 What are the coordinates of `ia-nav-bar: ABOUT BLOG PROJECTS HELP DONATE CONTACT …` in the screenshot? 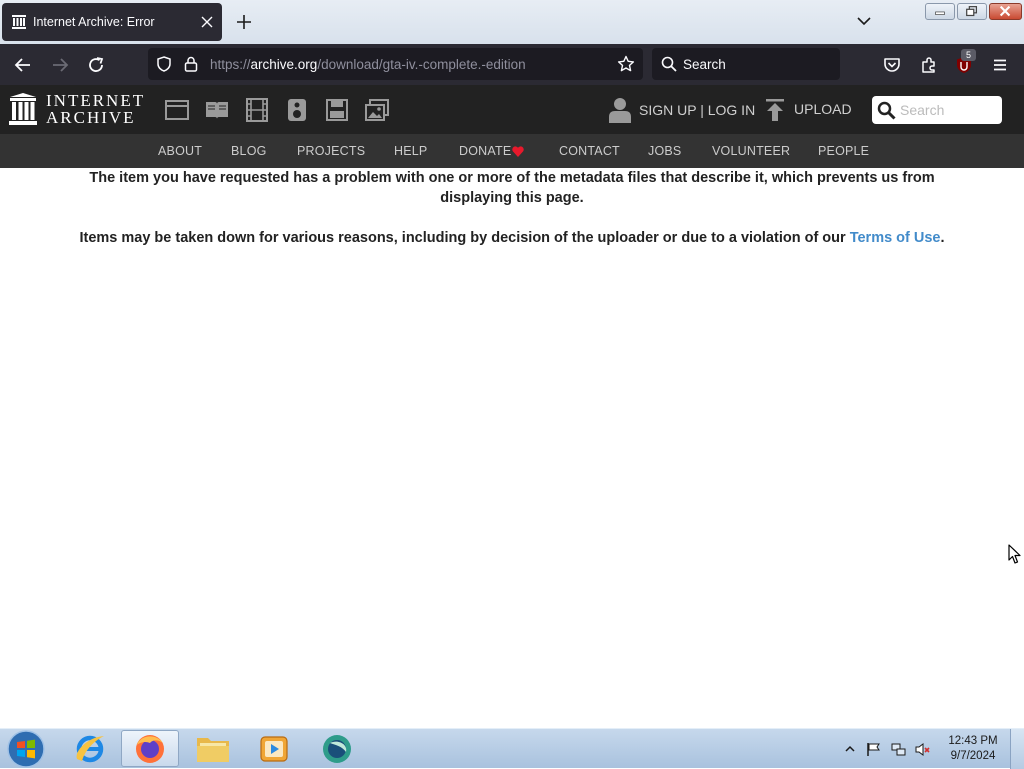 It's located at (512, 151).